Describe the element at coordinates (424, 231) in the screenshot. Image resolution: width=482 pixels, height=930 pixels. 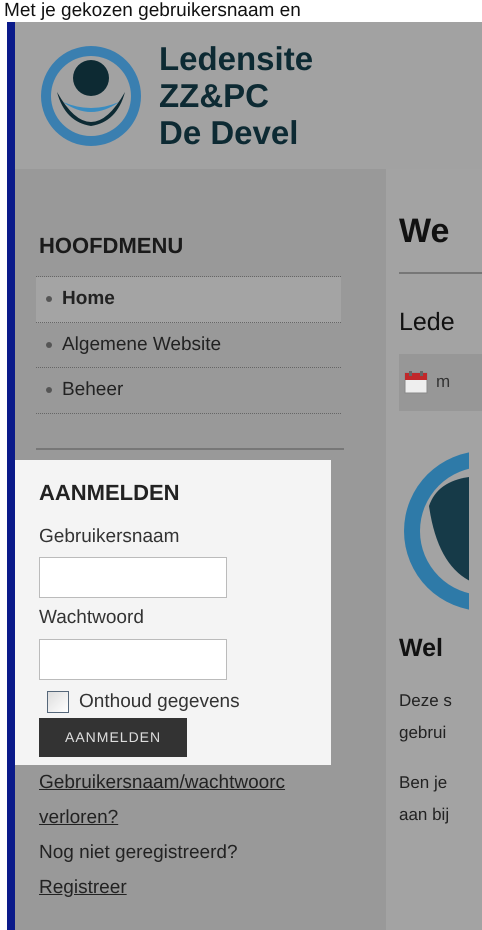
I see `page-heading: We` at that location.